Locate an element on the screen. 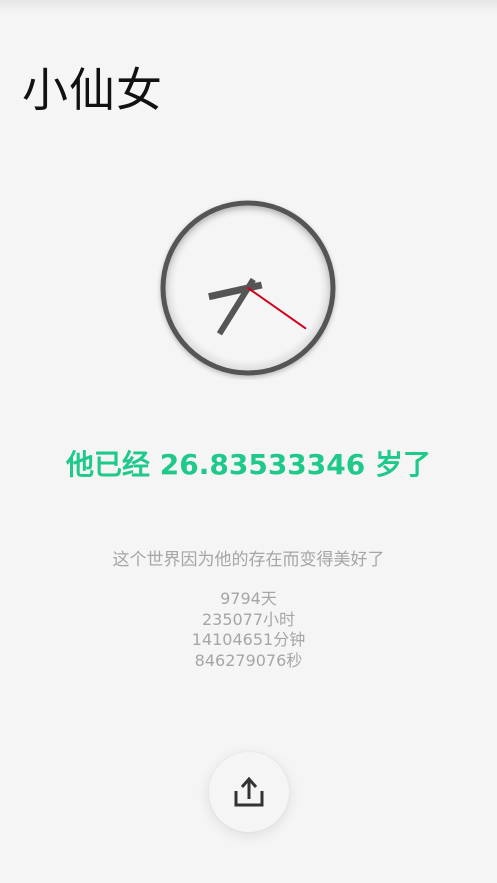  stat-minutes: 14104651分钟 is located at coordinates (248, 640).